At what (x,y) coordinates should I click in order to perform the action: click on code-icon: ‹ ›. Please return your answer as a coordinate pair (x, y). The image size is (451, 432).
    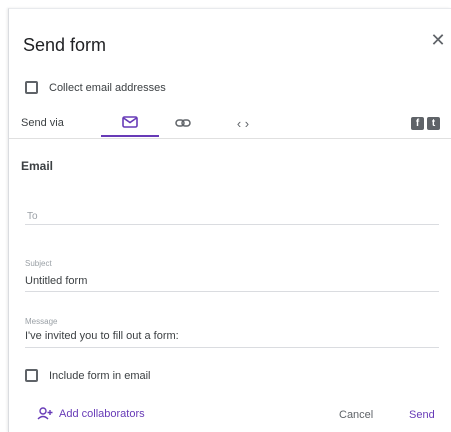
    Looking at the image, I should click on (243, 123).